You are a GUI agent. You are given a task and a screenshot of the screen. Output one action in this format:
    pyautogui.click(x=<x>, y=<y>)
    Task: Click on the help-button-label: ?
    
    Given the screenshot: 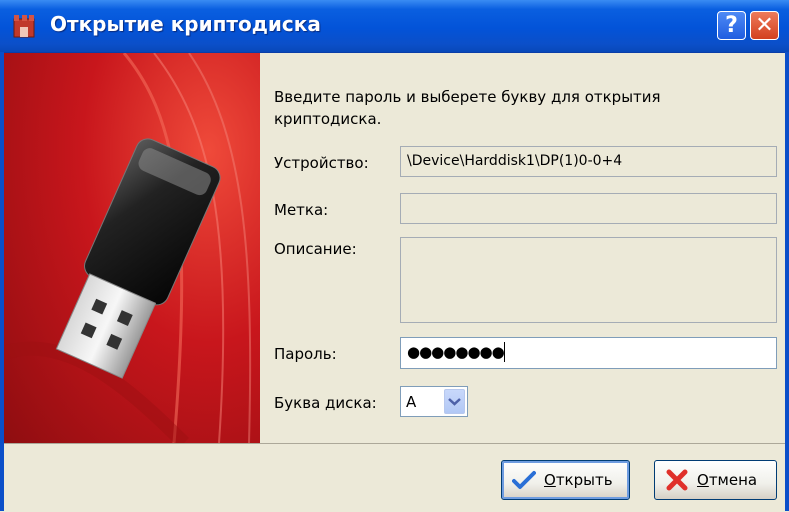 What is the action you would take?
    pyautogui.click(x=731, y=25)
    